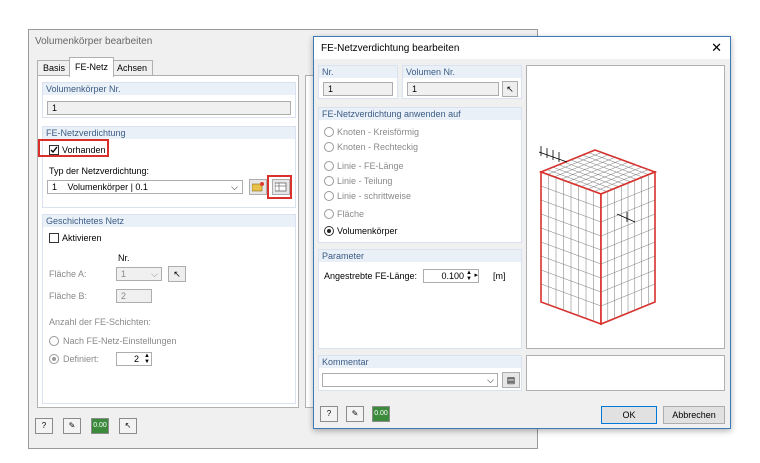 The width and height of the screenshot is (760, 463). What do you see at coordinates (367, 231) in the screenshot?
I see `option-label-solid: Volumenkörper` at bounding box center [367, 231].